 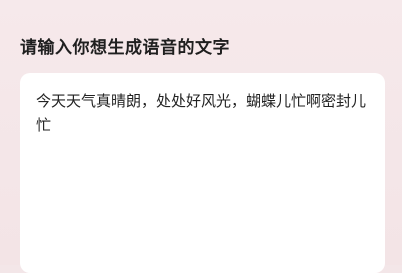 What do you see at coordinates (201, 241) in the screenshot?
I see `watermark: 6CK9SEMKH.APP` at bounding box center [201, 241].